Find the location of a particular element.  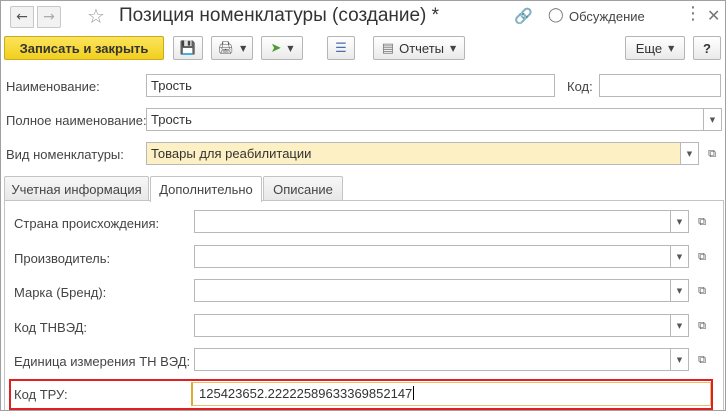

print-button: 🖨 ▼ is located at coordinates (232, 48).